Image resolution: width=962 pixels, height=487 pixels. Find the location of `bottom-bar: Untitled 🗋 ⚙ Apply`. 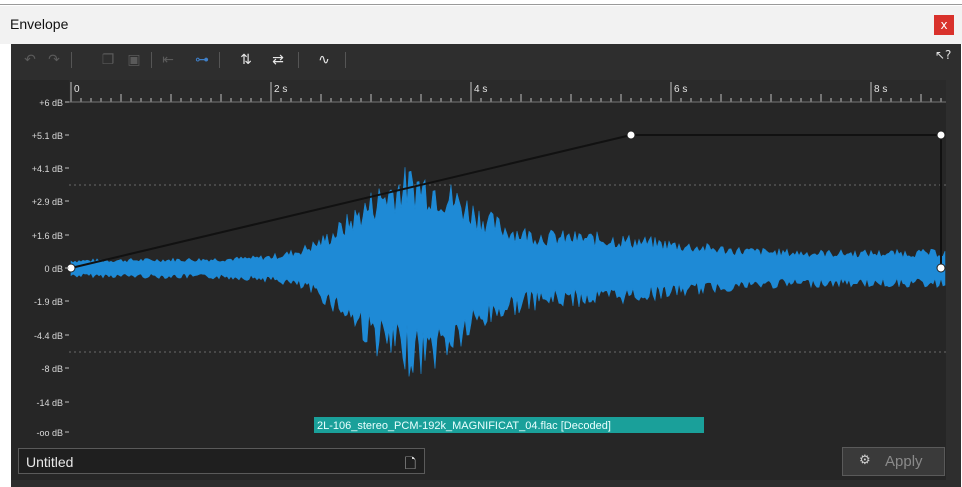

bottom-bar: Untitled 🗋 ⚙ Apply is located at coordinates (486, 465).